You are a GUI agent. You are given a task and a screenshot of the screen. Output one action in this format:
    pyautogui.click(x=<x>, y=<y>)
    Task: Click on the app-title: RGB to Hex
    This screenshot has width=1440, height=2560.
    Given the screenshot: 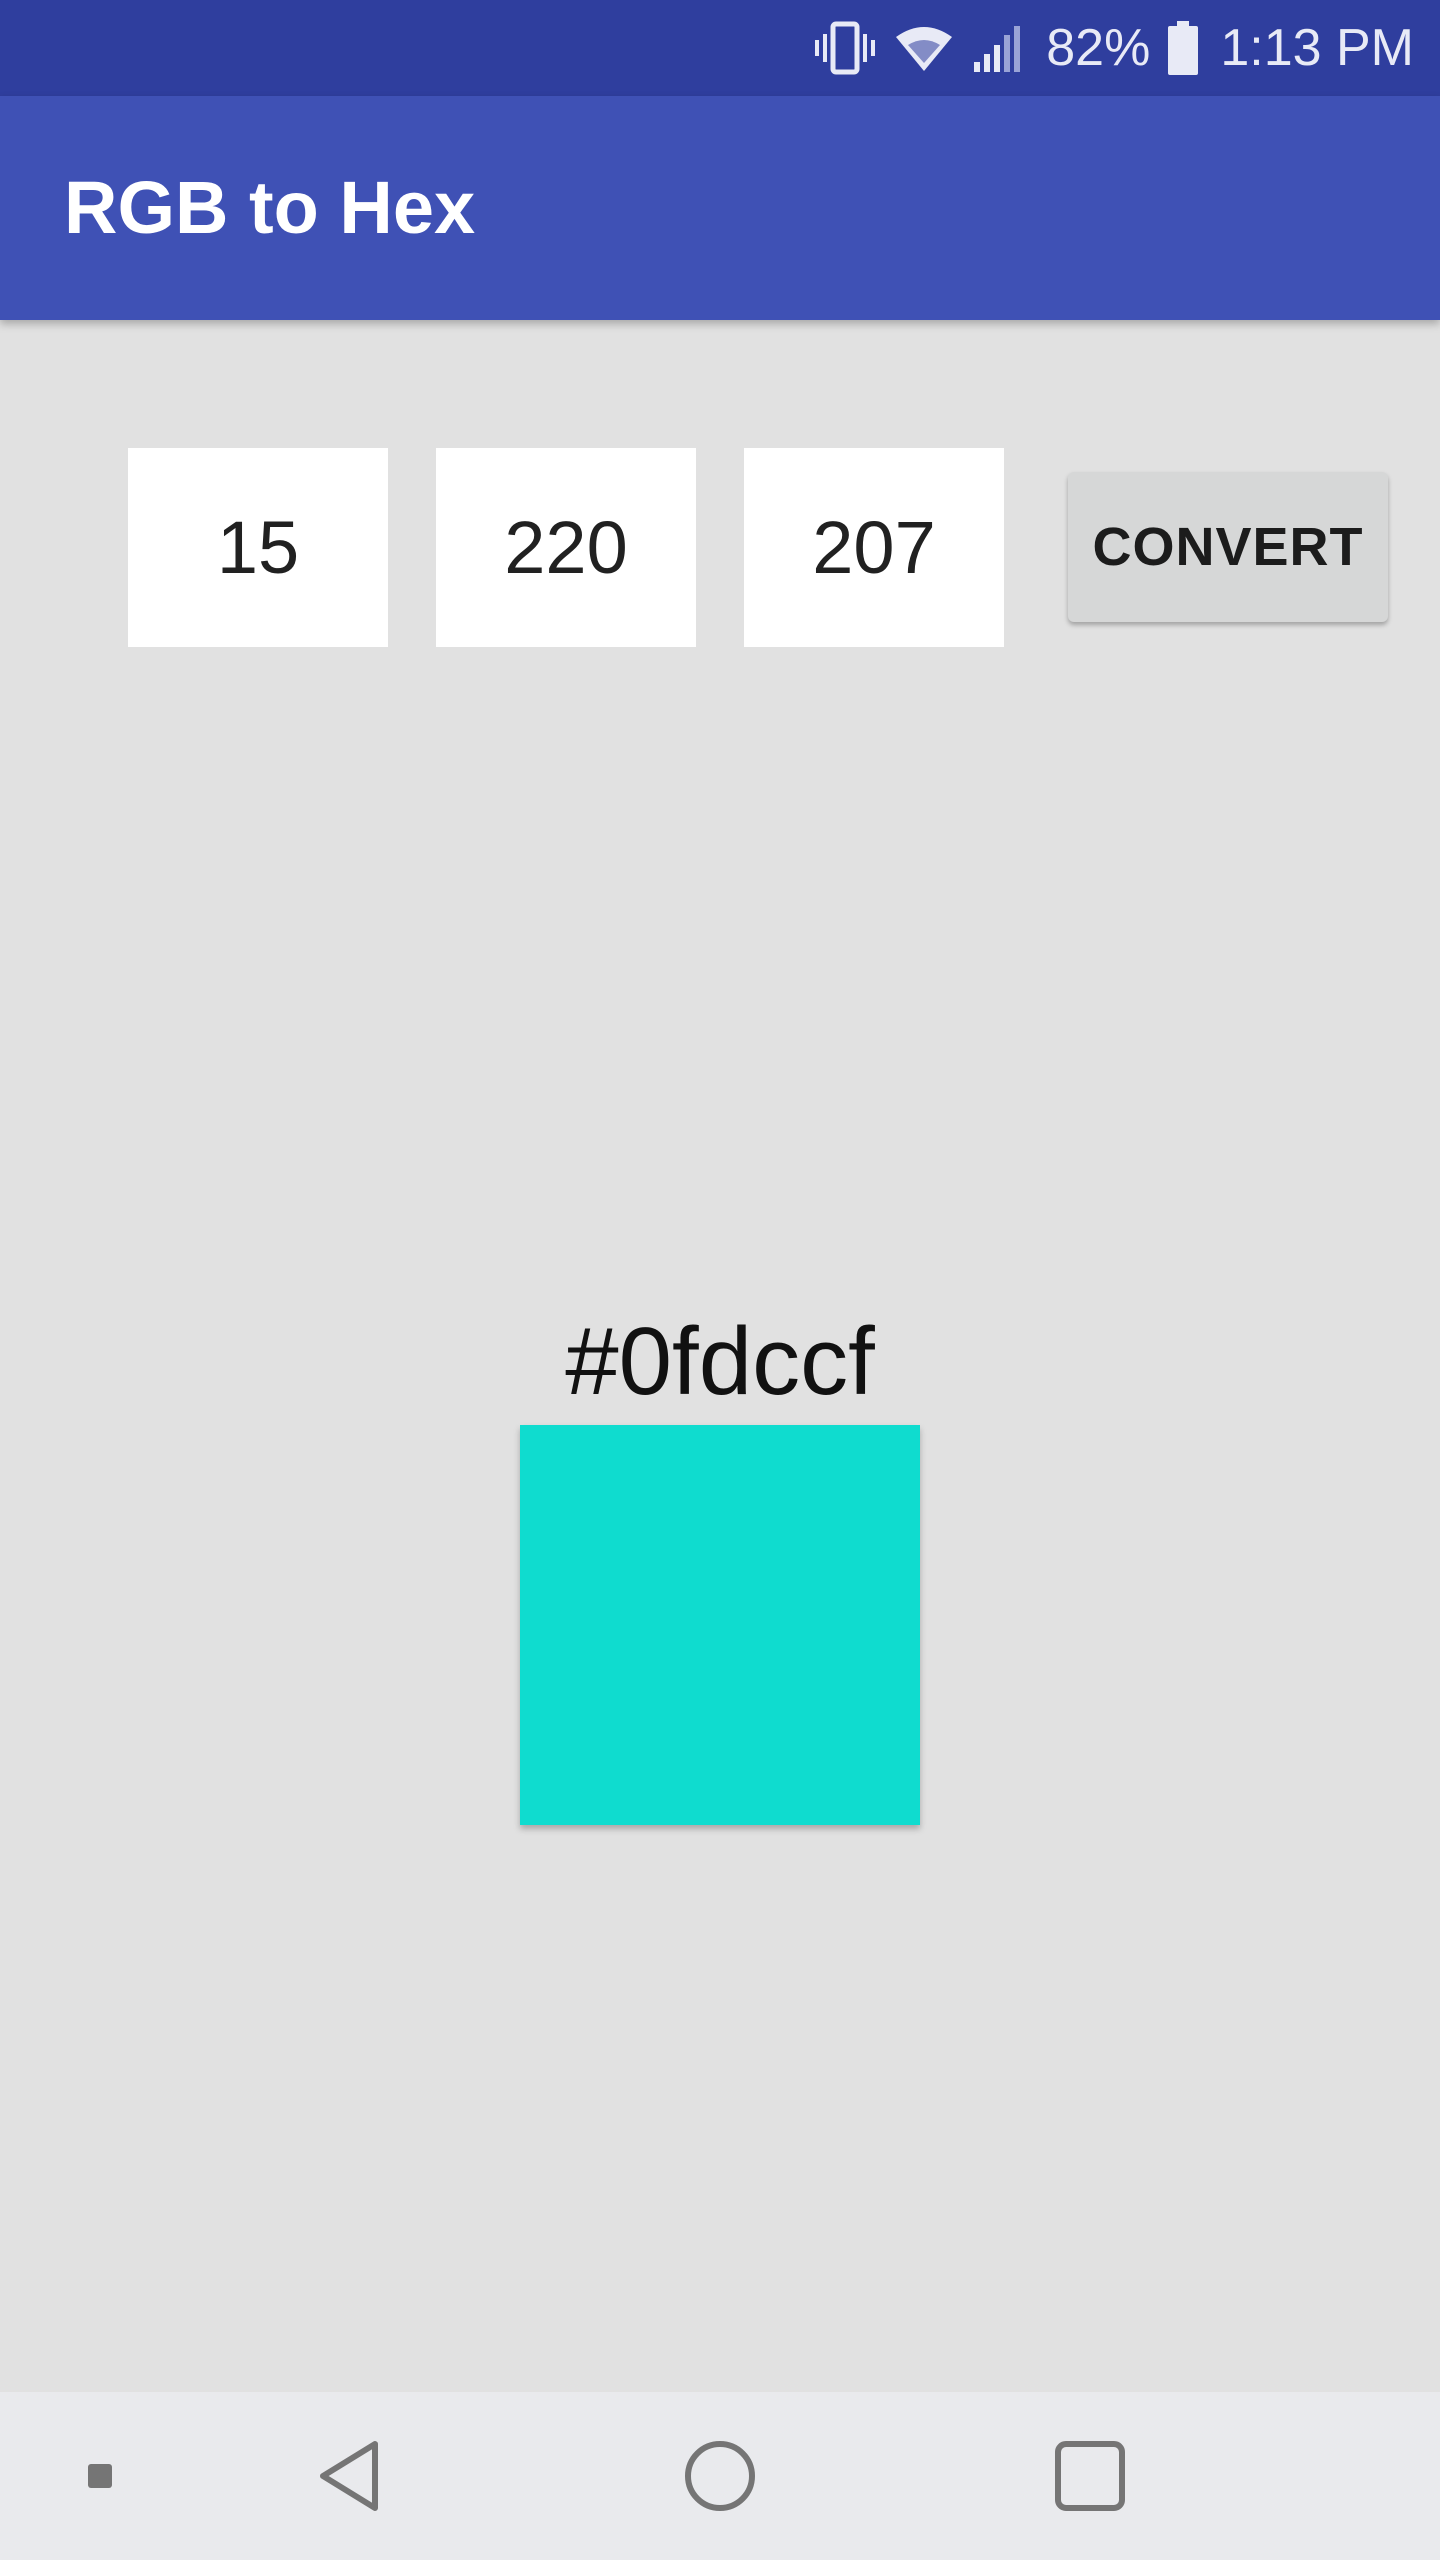 What is the action you would take?
    pyautogui.click(x=270, y=207)
    